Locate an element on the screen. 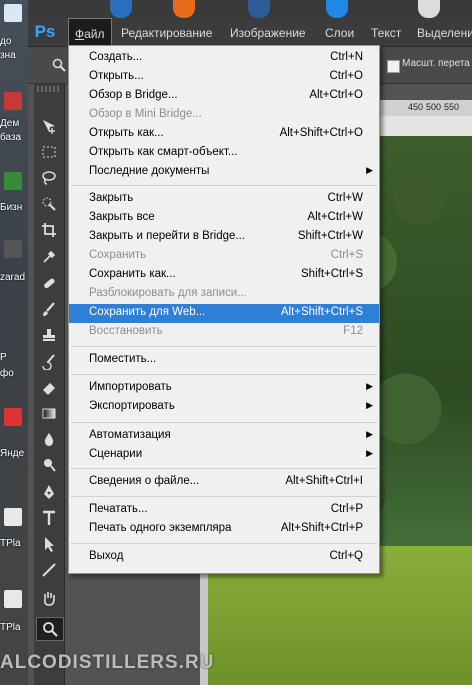 Image resolution: width=472 pixels, height=685 pixels. type-icon is located at coordinates (49, 517).